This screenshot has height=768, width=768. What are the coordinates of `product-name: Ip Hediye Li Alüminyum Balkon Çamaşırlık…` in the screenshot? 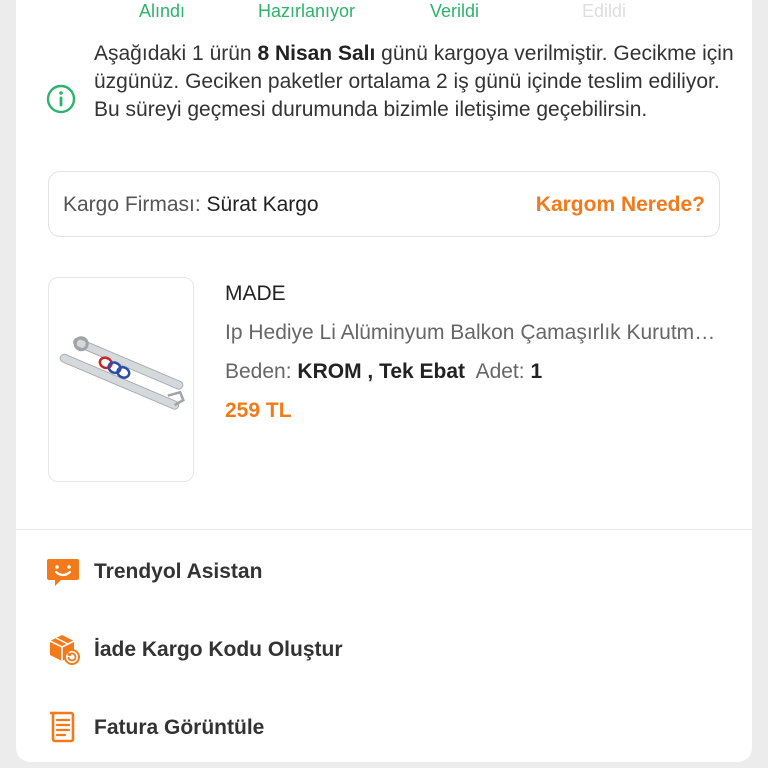 It's located at (475, 333).